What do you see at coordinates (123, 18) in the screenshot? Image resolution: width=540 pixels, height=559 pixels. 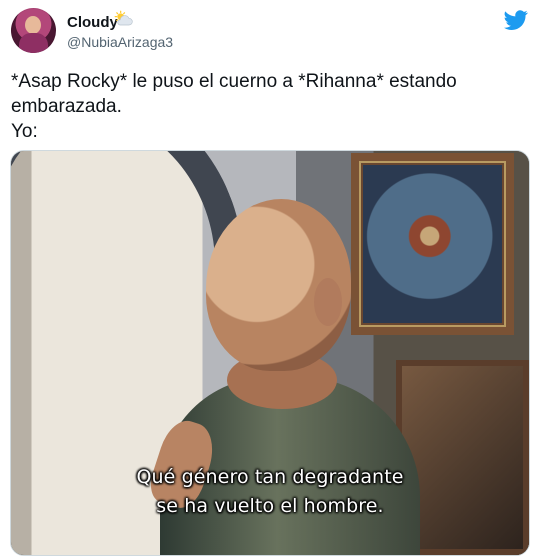 I see `sun-behind-cloud-icon` at bounding box center [123, 18].